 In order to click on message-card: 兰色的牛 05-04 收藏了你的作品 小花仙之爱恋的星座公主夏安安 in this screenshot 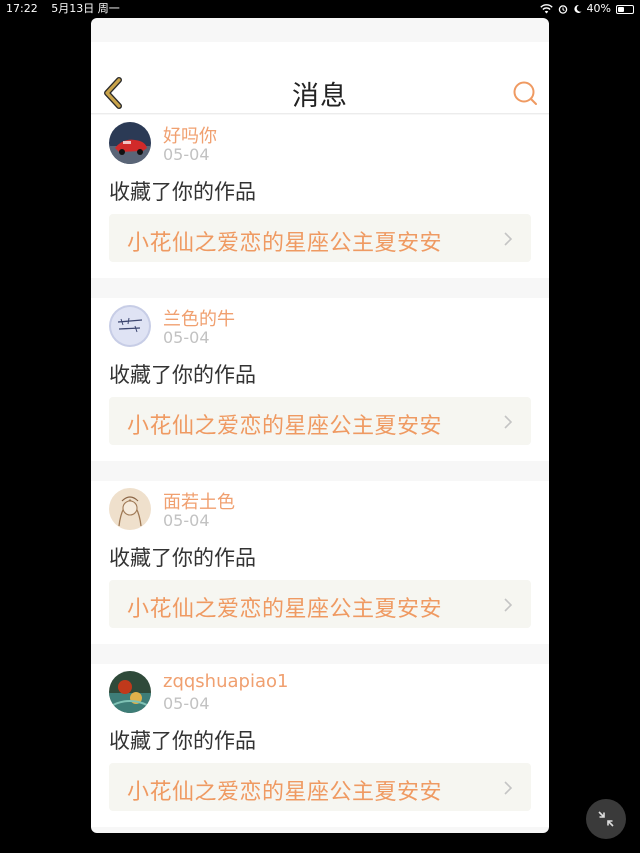, I will do `click(320, 379)`.